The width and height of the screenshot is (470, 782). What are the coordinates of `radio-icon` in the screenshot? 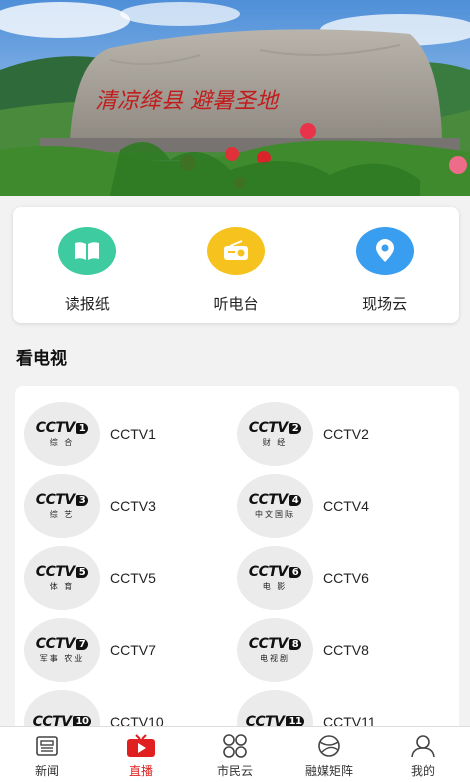 It's located at (235, 251).